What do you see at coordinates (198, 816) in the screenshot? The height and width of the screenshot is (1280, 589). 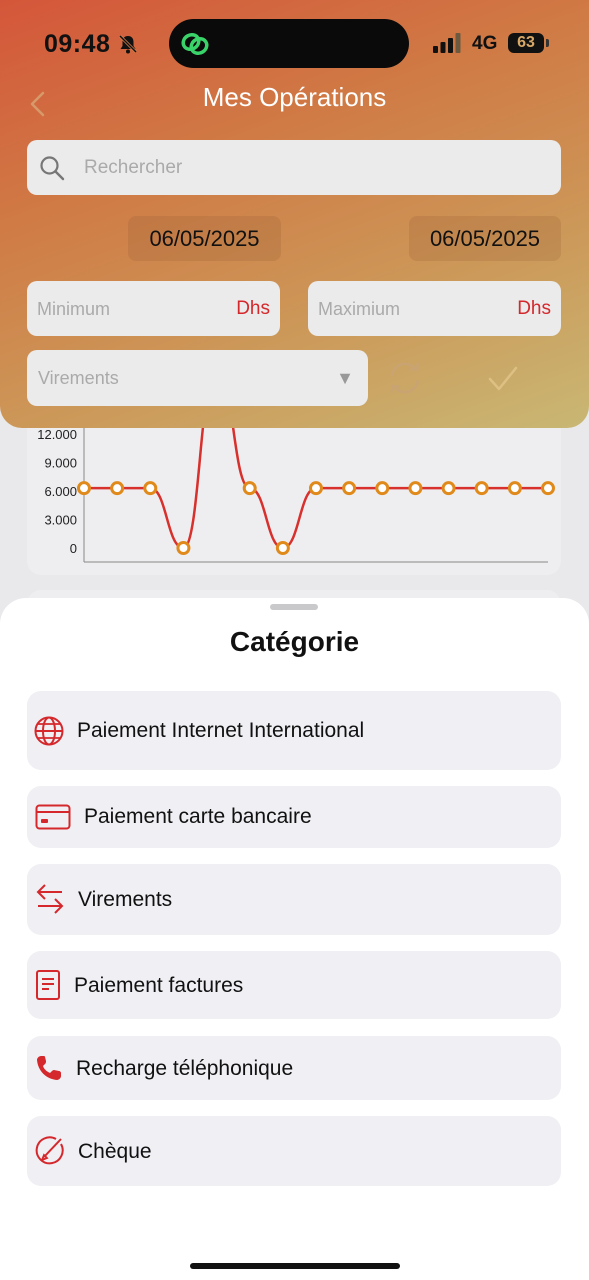 I see `category-label: Paiement carte bancaire` at bounding box center [198, 816].